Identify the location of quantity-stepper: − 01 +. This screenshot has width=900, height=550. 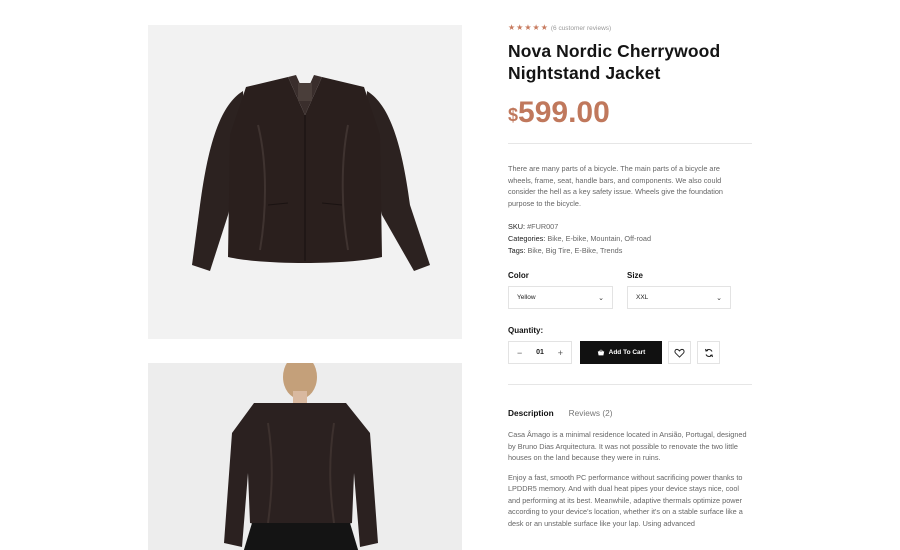
(540, 352).